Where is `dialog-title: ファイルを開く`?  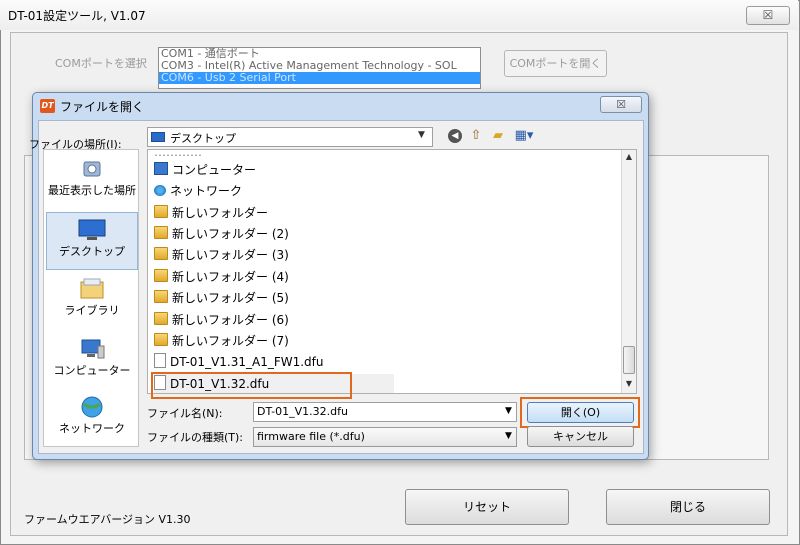 dialog-title: ファイルを開く is located at coordinates (102, 107).